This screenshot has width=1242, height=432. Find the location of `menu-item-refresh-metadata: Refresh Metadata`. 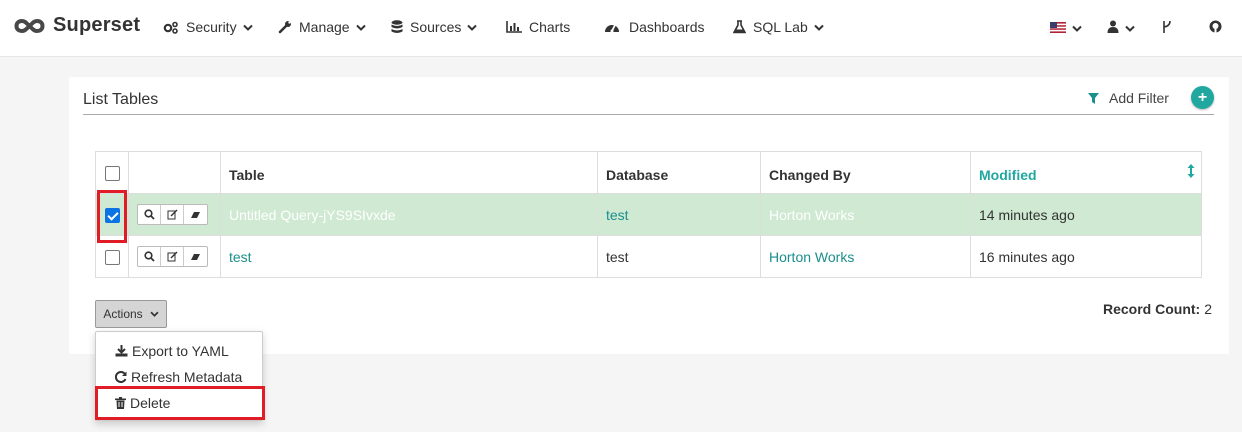

menu-item-refresh-metadata: Refresh Metadata is located at coordinates (178, 377).